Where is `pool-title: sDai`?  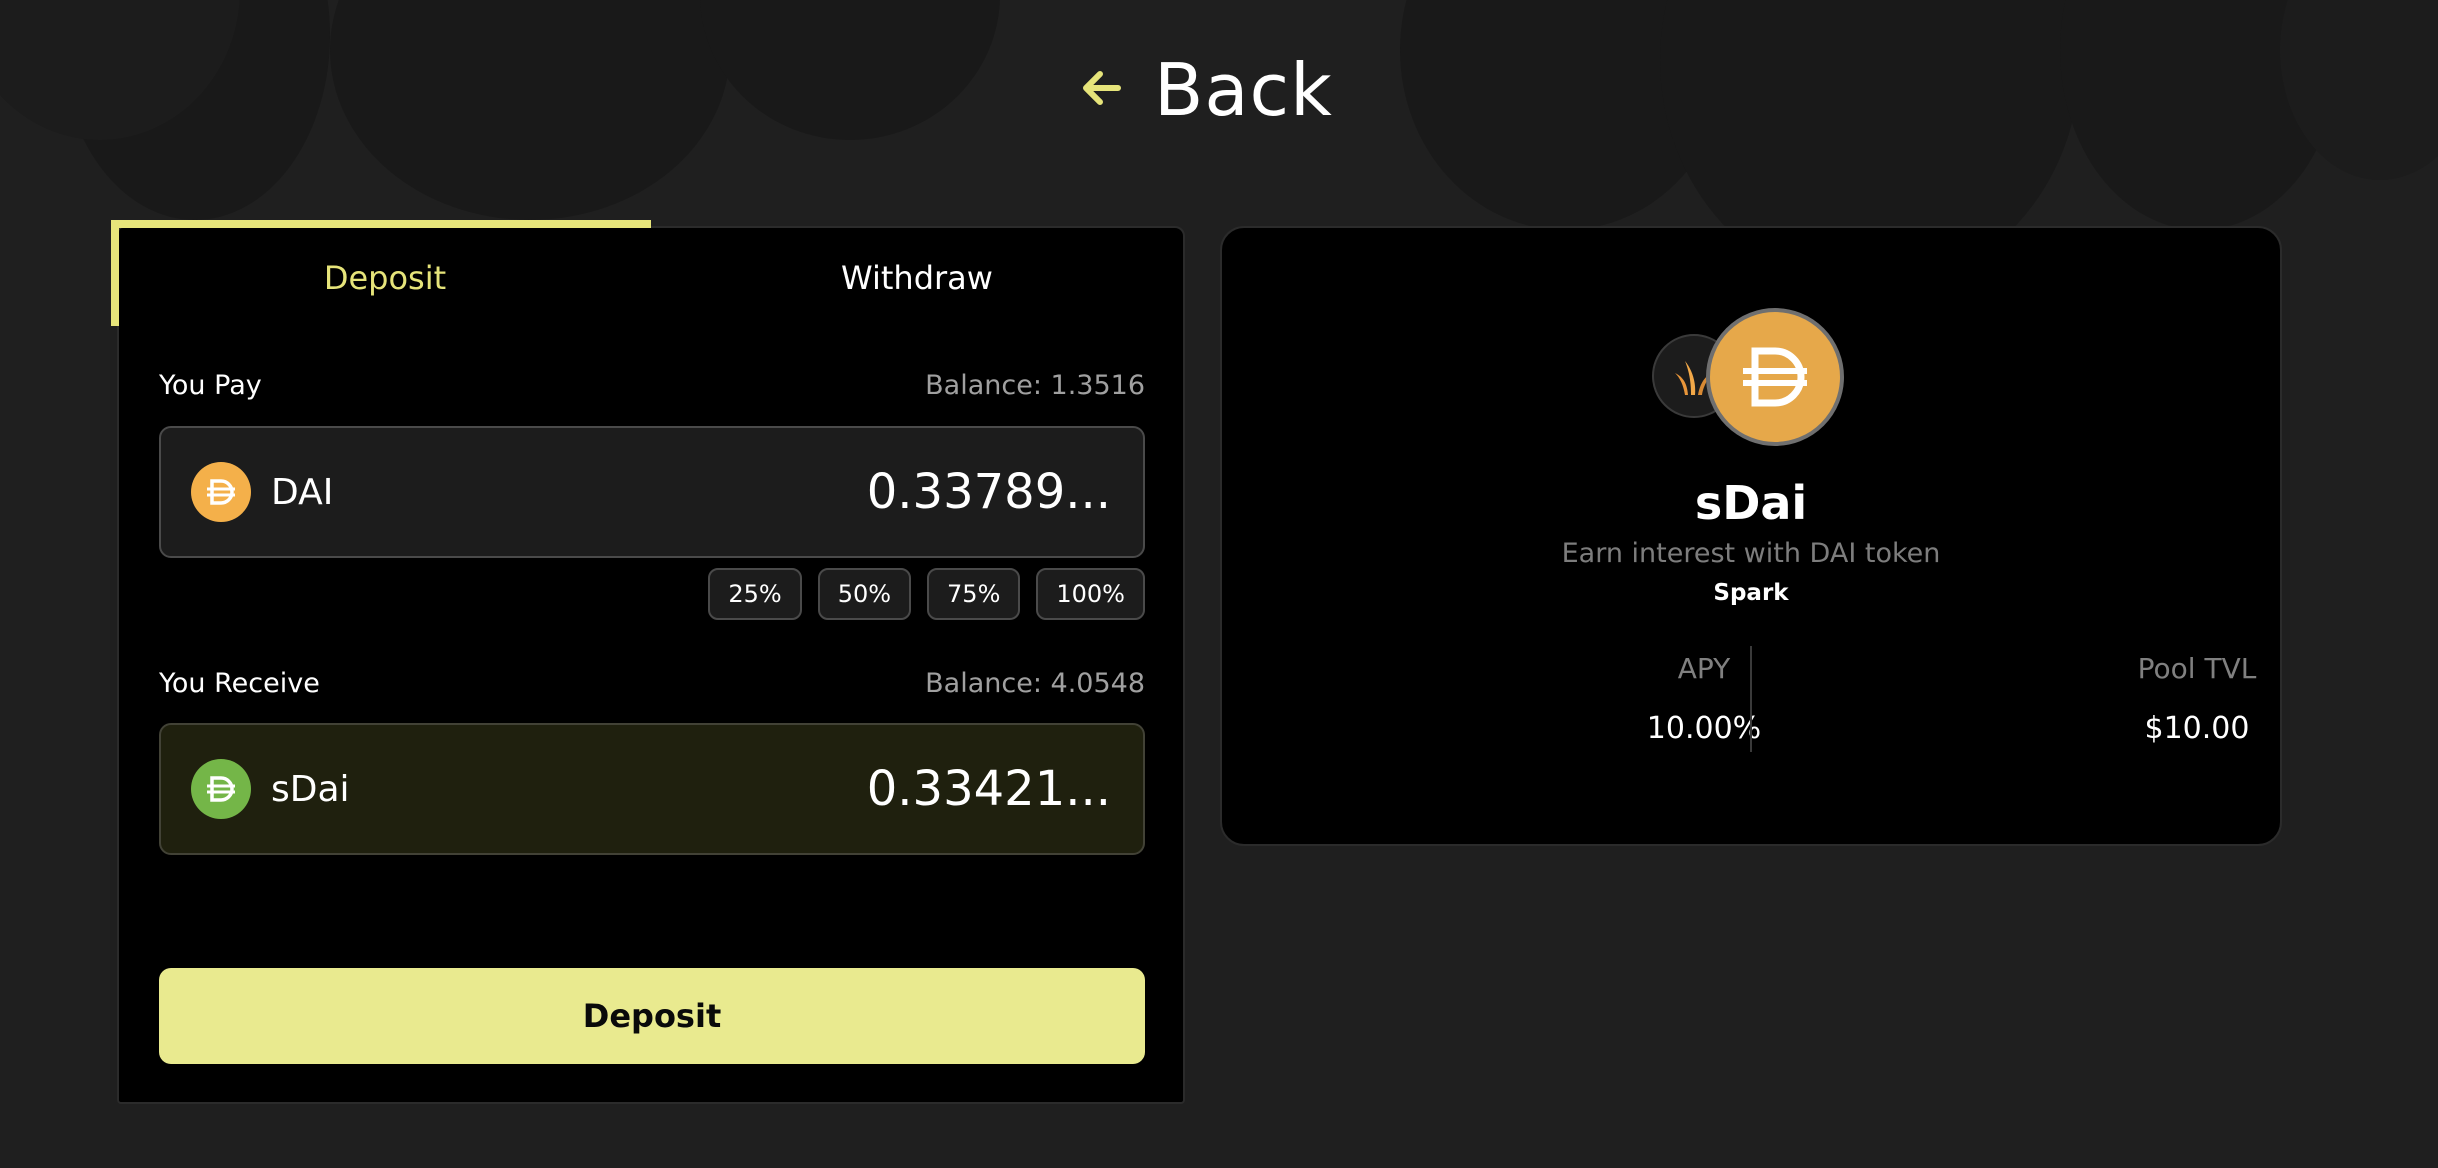 pool-title: sDai is located at coordinates (1751, 503).